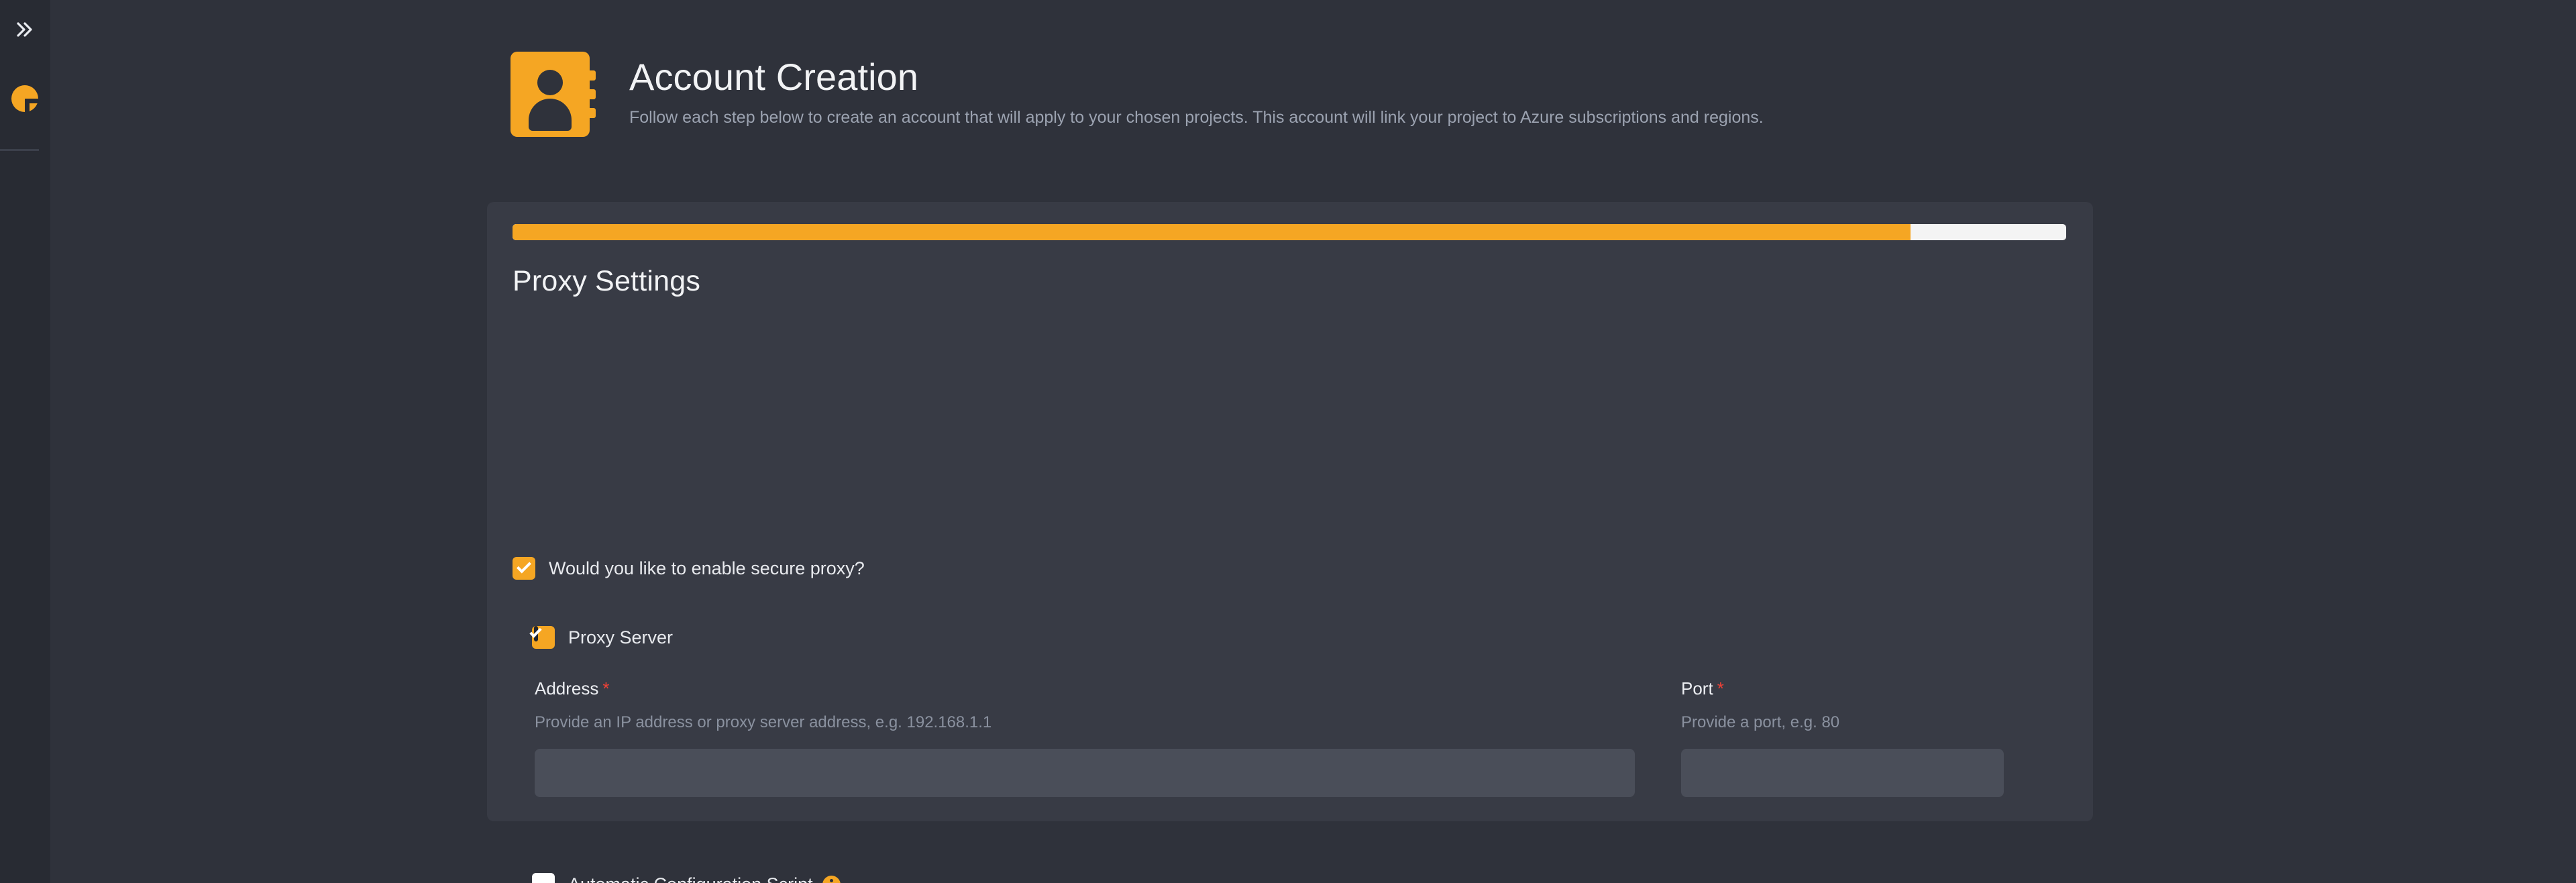 The width and height of the screenshot is (2576, 883). Describe the element at coordinates (831, 879) in the screenshot. I see `info-circle-icon` at that location.